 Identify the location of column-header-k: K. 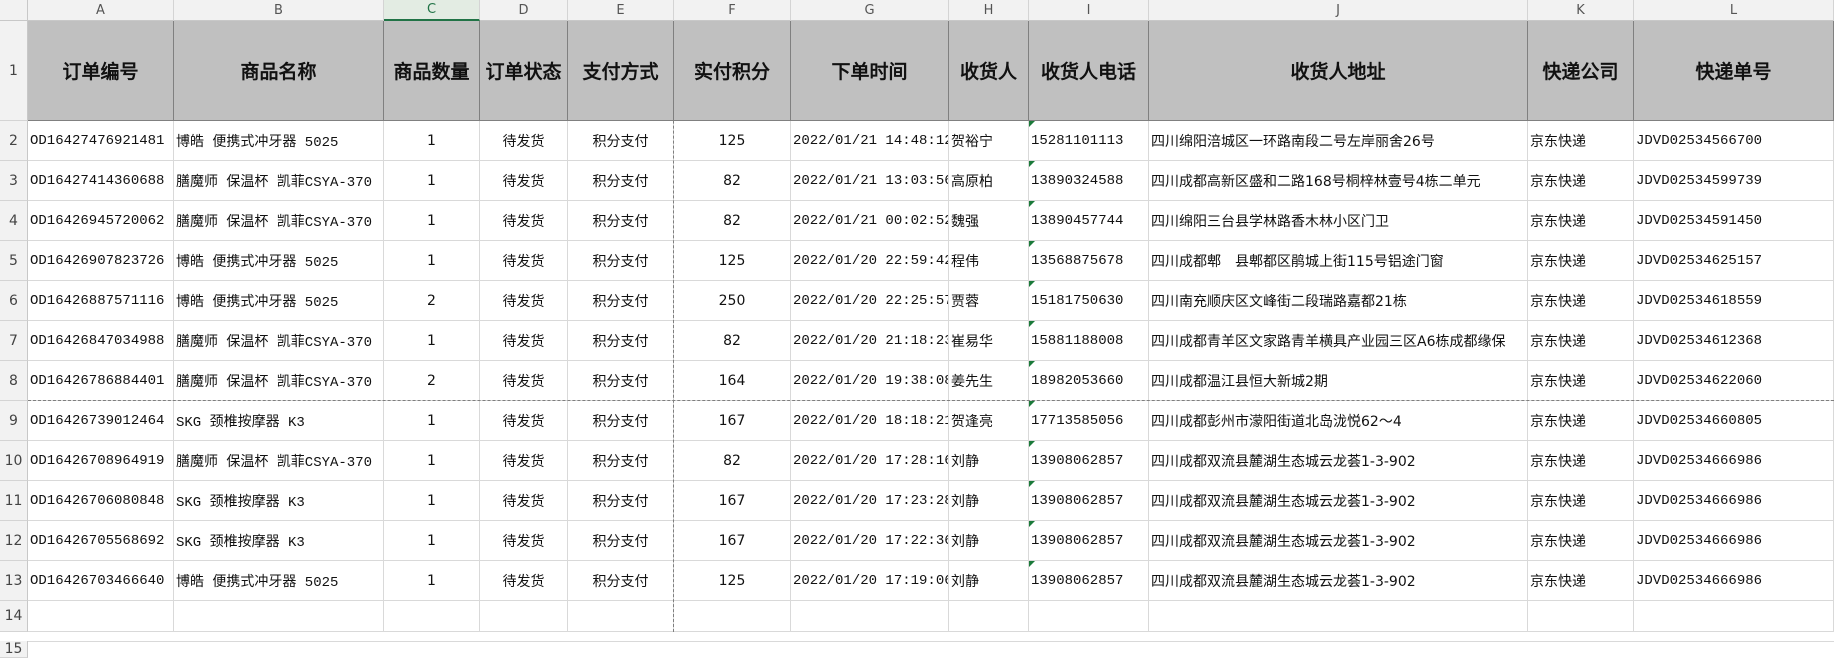
(1581, 10).